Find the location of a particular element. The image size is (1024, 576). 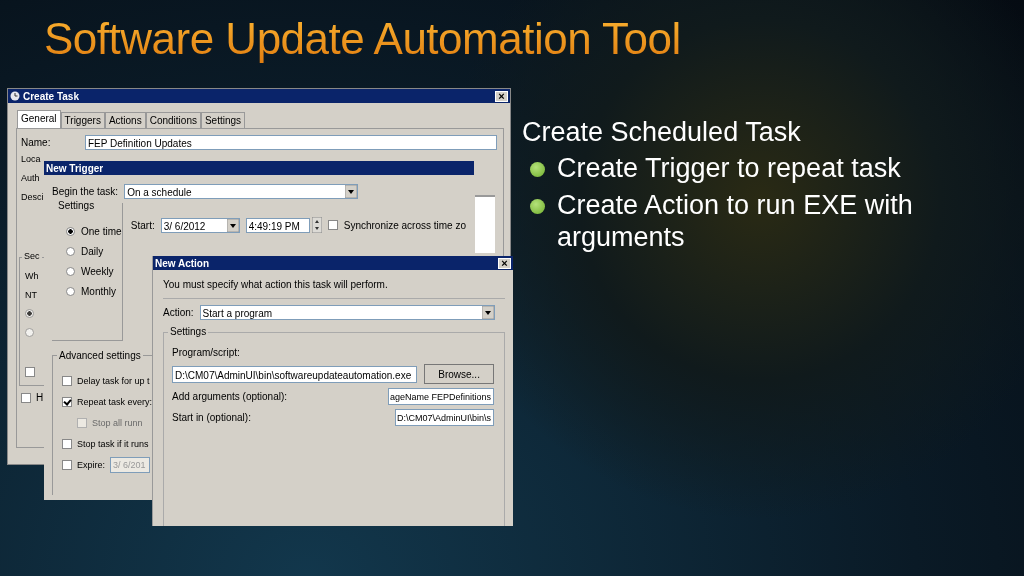

group-legend: Sec is located at coordinates (32, 256).